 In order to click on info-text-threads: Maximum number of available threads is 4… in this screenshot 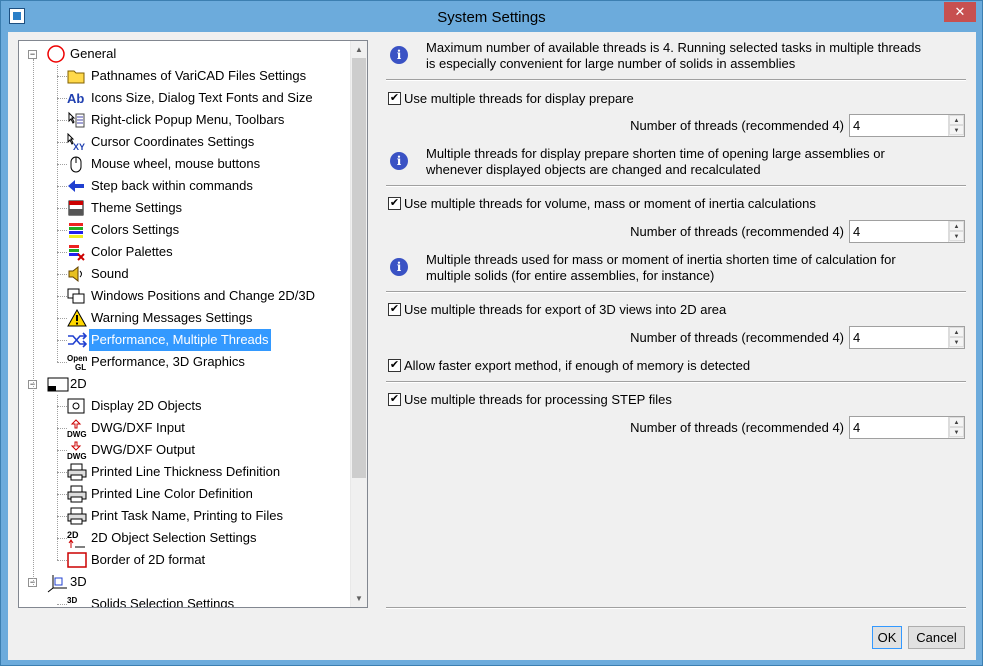, I will do `click(673, 55)`.